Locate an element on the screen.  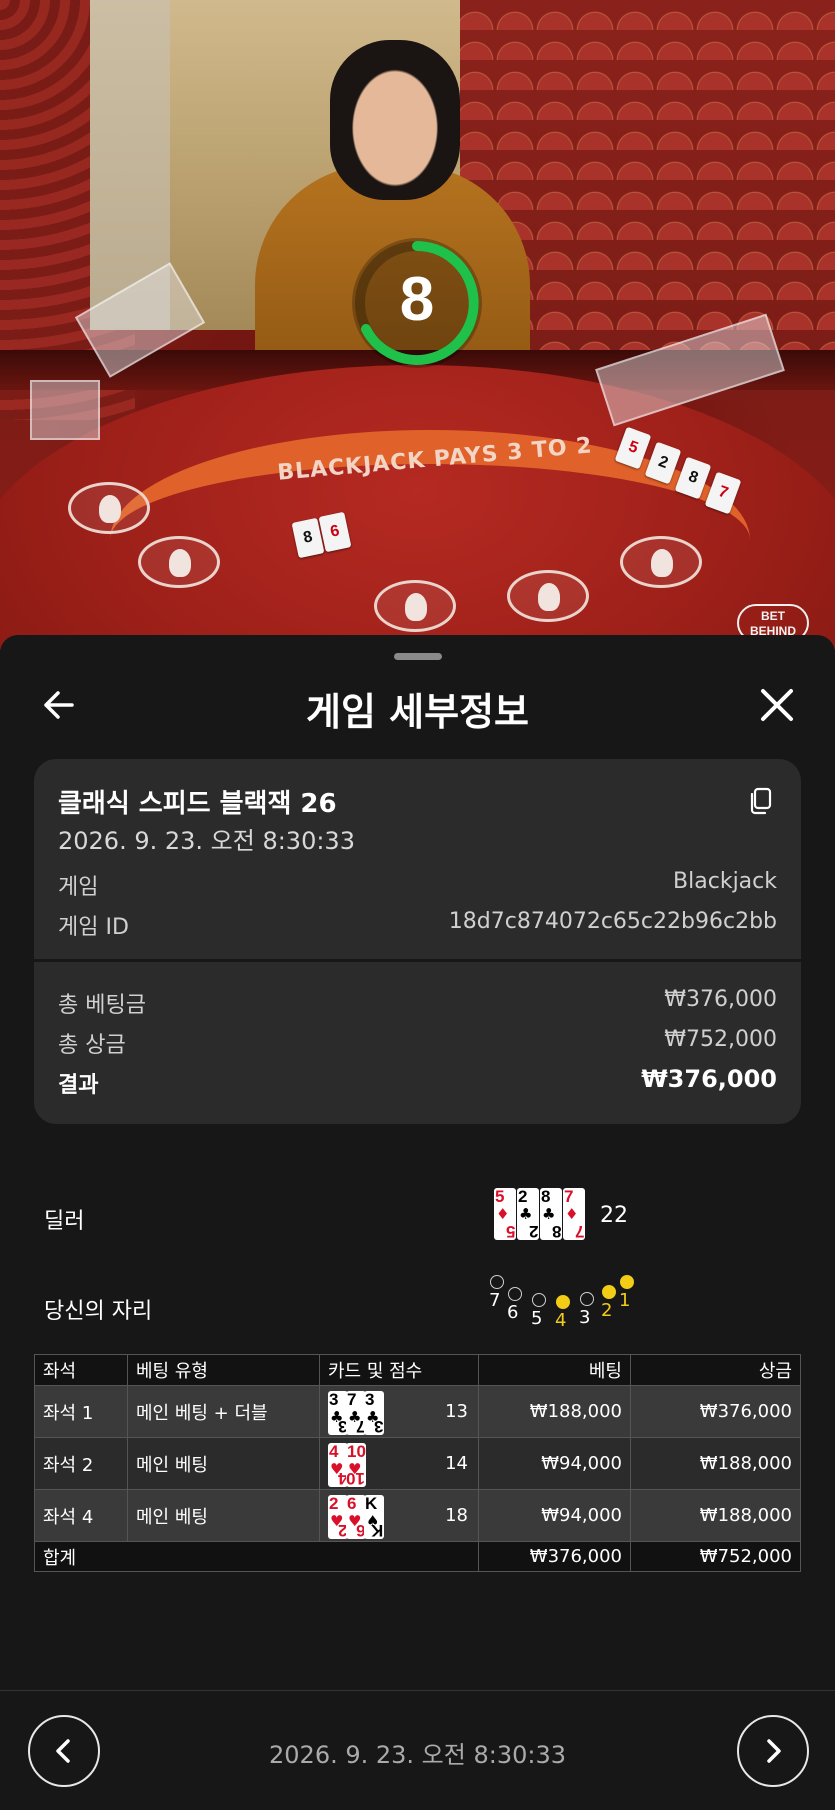
total-bet: ₩376,000 is located at coordinates (554, 1556).